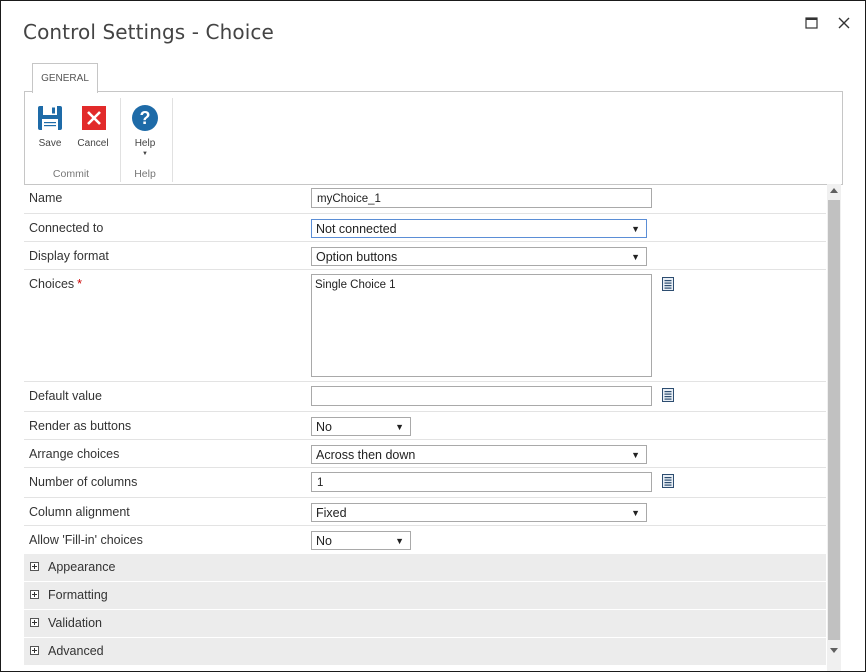 The width and height of the screenshot is (866, 672). I want to click on row-column-alignment: Column alignment Fixed ▼, so click(425, 512).